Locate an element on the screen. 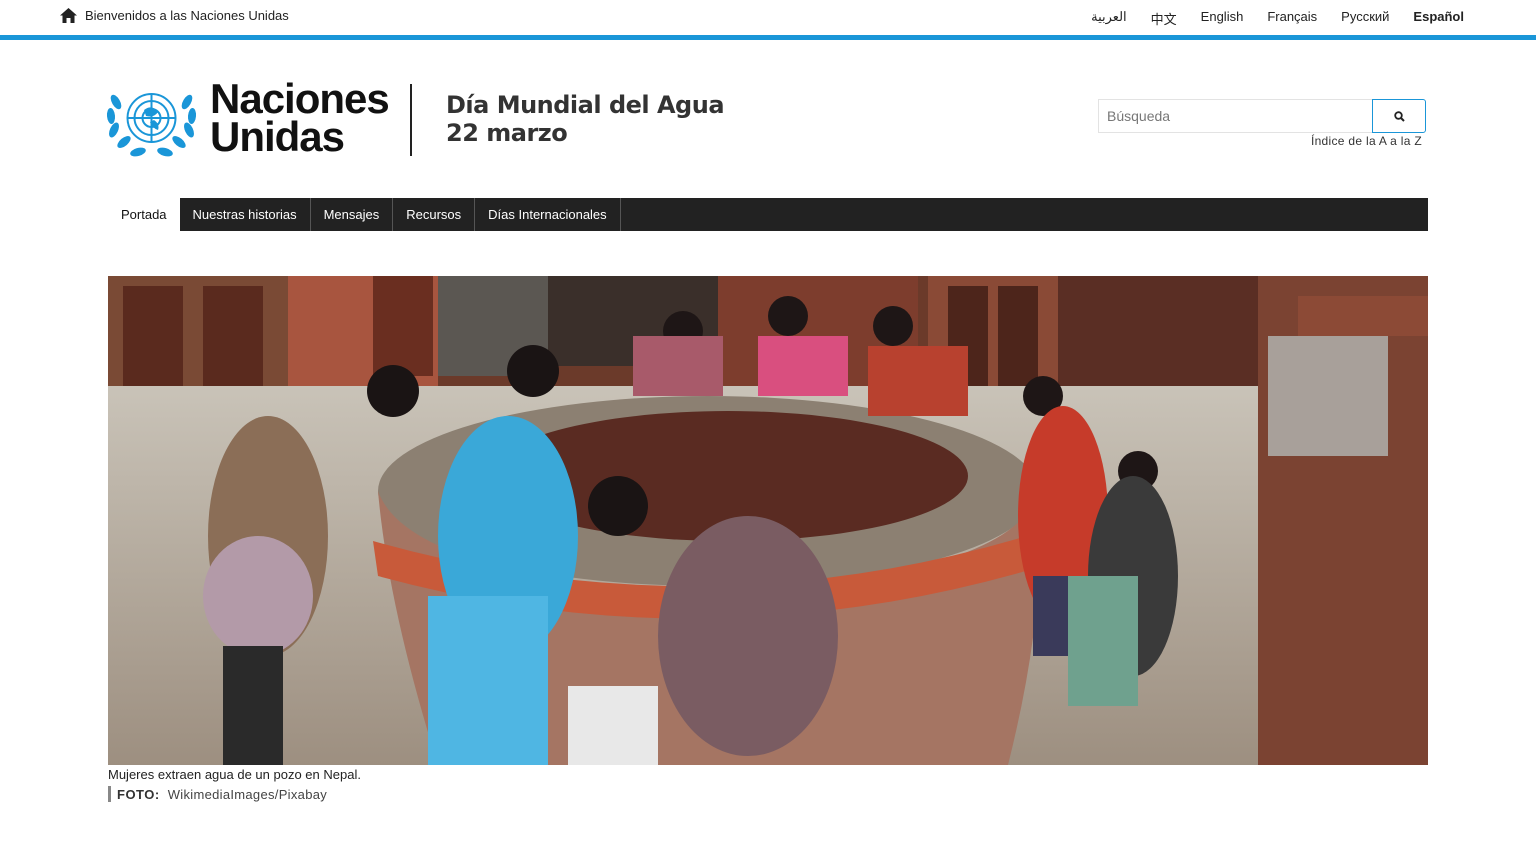 The width and height of the screenshot is (1536, 864). lang-french: Français is located at coordinates (1292, 18).